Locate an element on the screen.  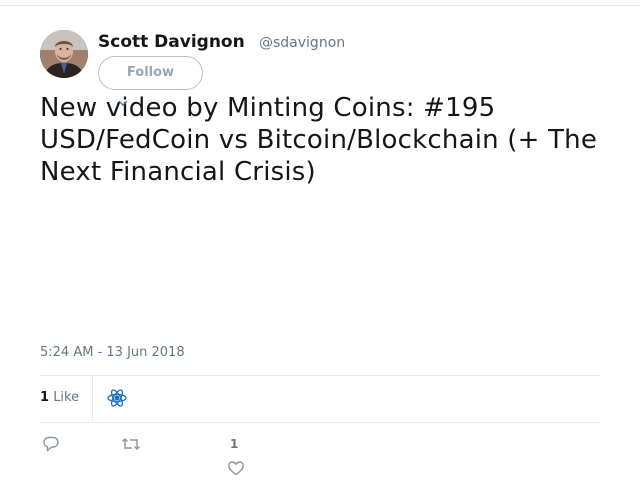
atom-icon is located at coordinates (117, 398).